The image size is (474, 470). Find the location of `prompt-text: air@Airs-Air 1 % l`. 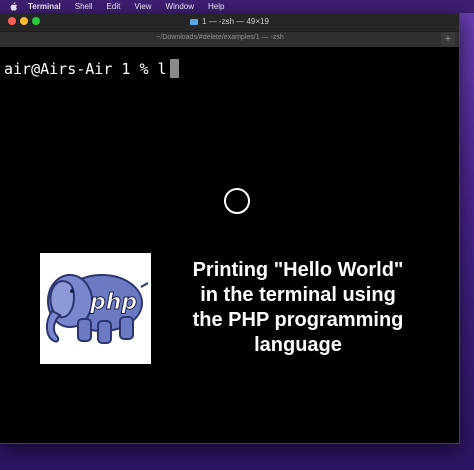

prompt-text: air@Airs-Air 1 % l is located at coordinates (85, 68).